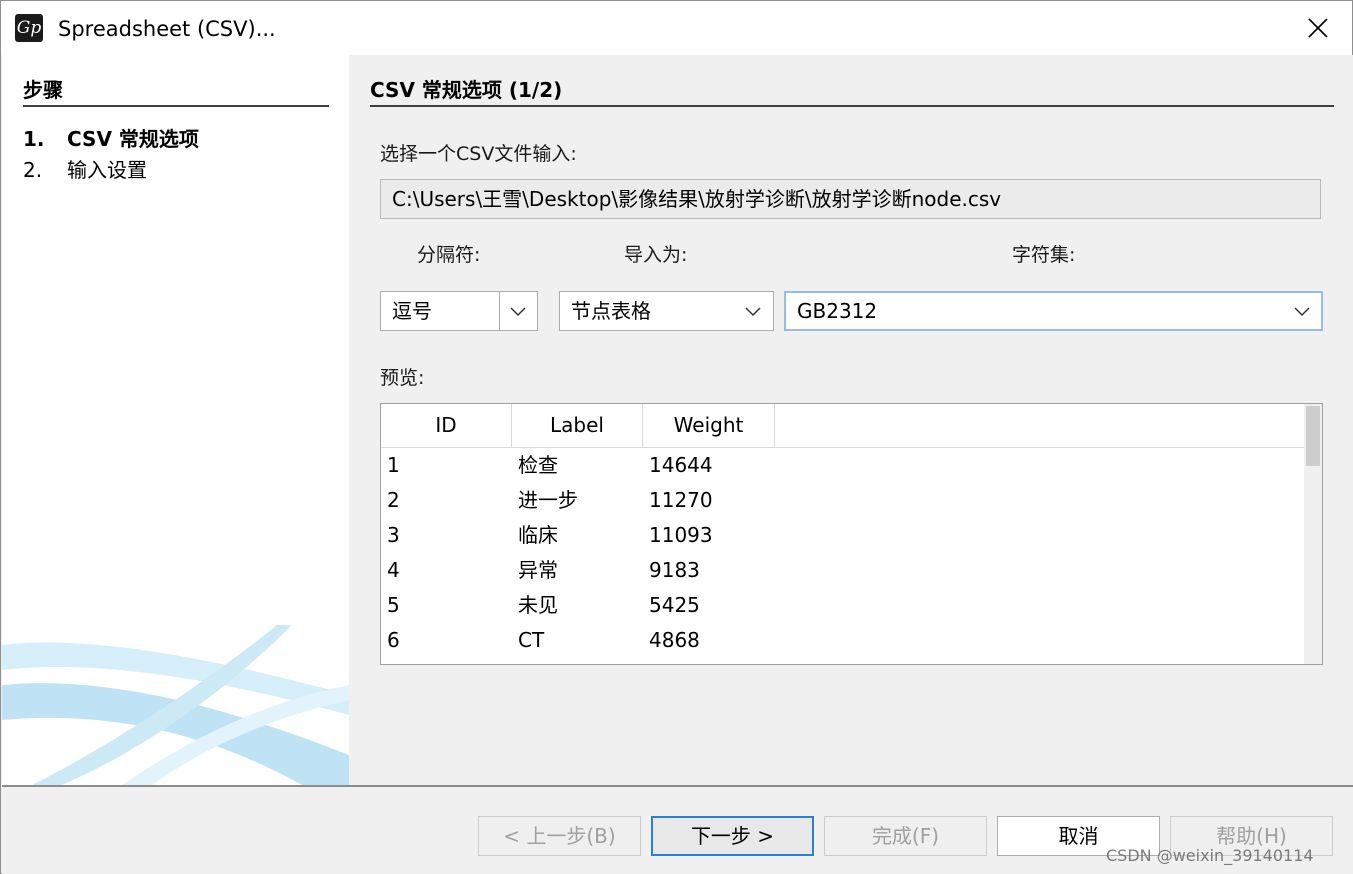 This screenshot has width=1353, height=874. I want to click on charset-dropdown: GB2312, so click(1053, 311).